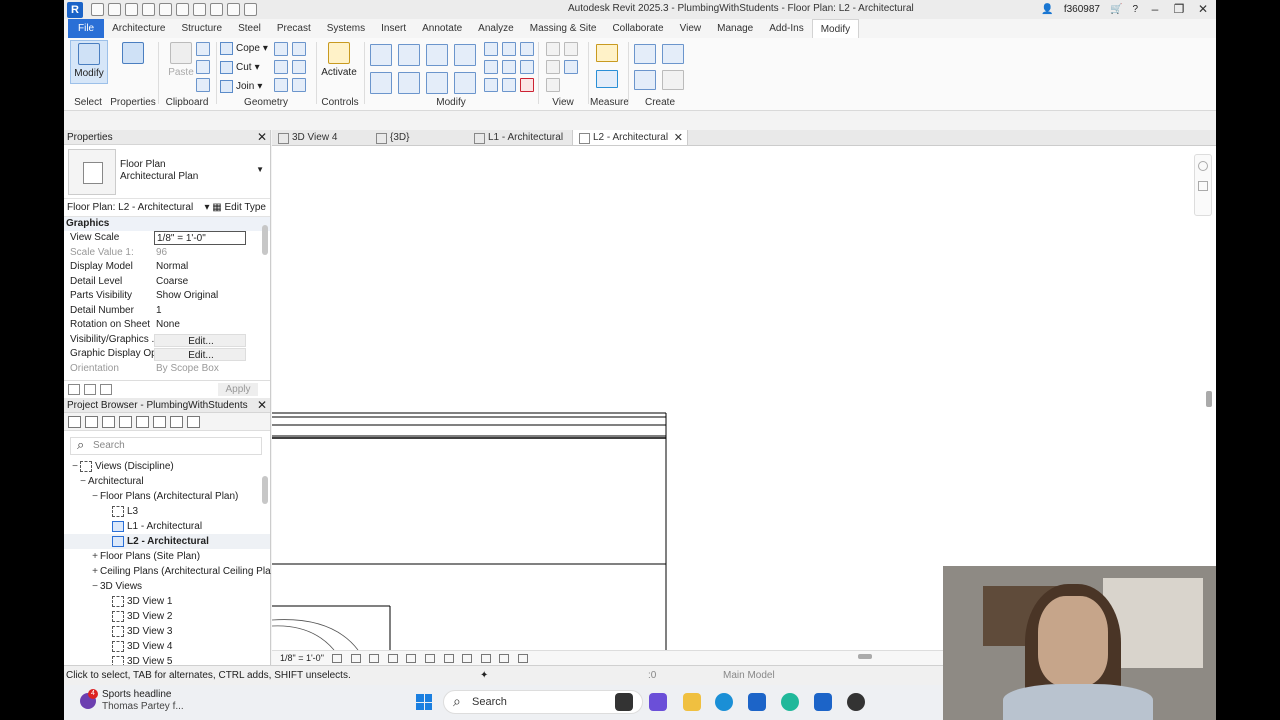  What do you see at coordinates (181, 62) in the screenshot?
I see `paste-button: Paste` at bounding box center [181, 62].